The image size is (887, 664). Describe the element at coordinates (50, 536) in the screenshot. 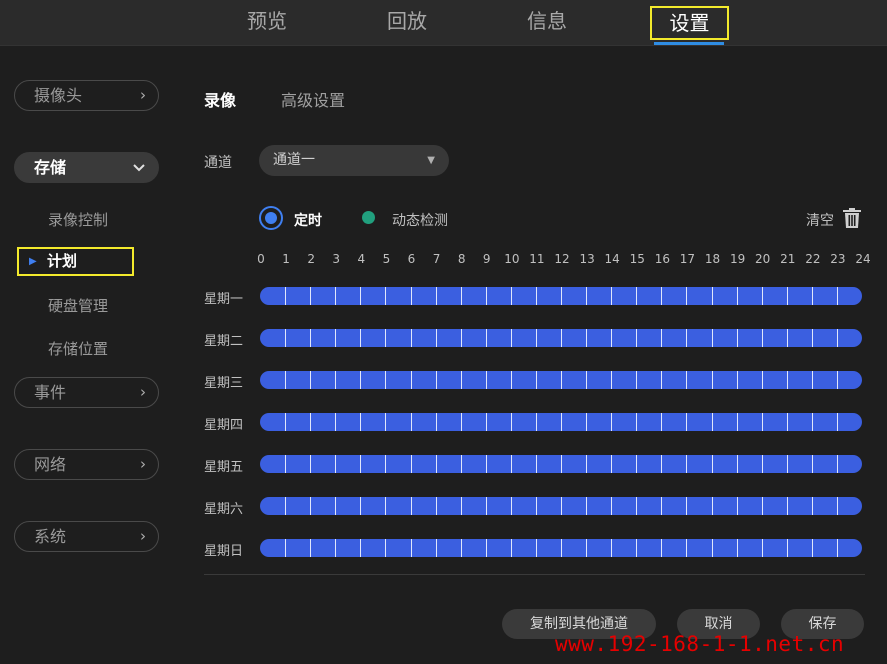

I see `sidebar-item-label: 系统` at that location.